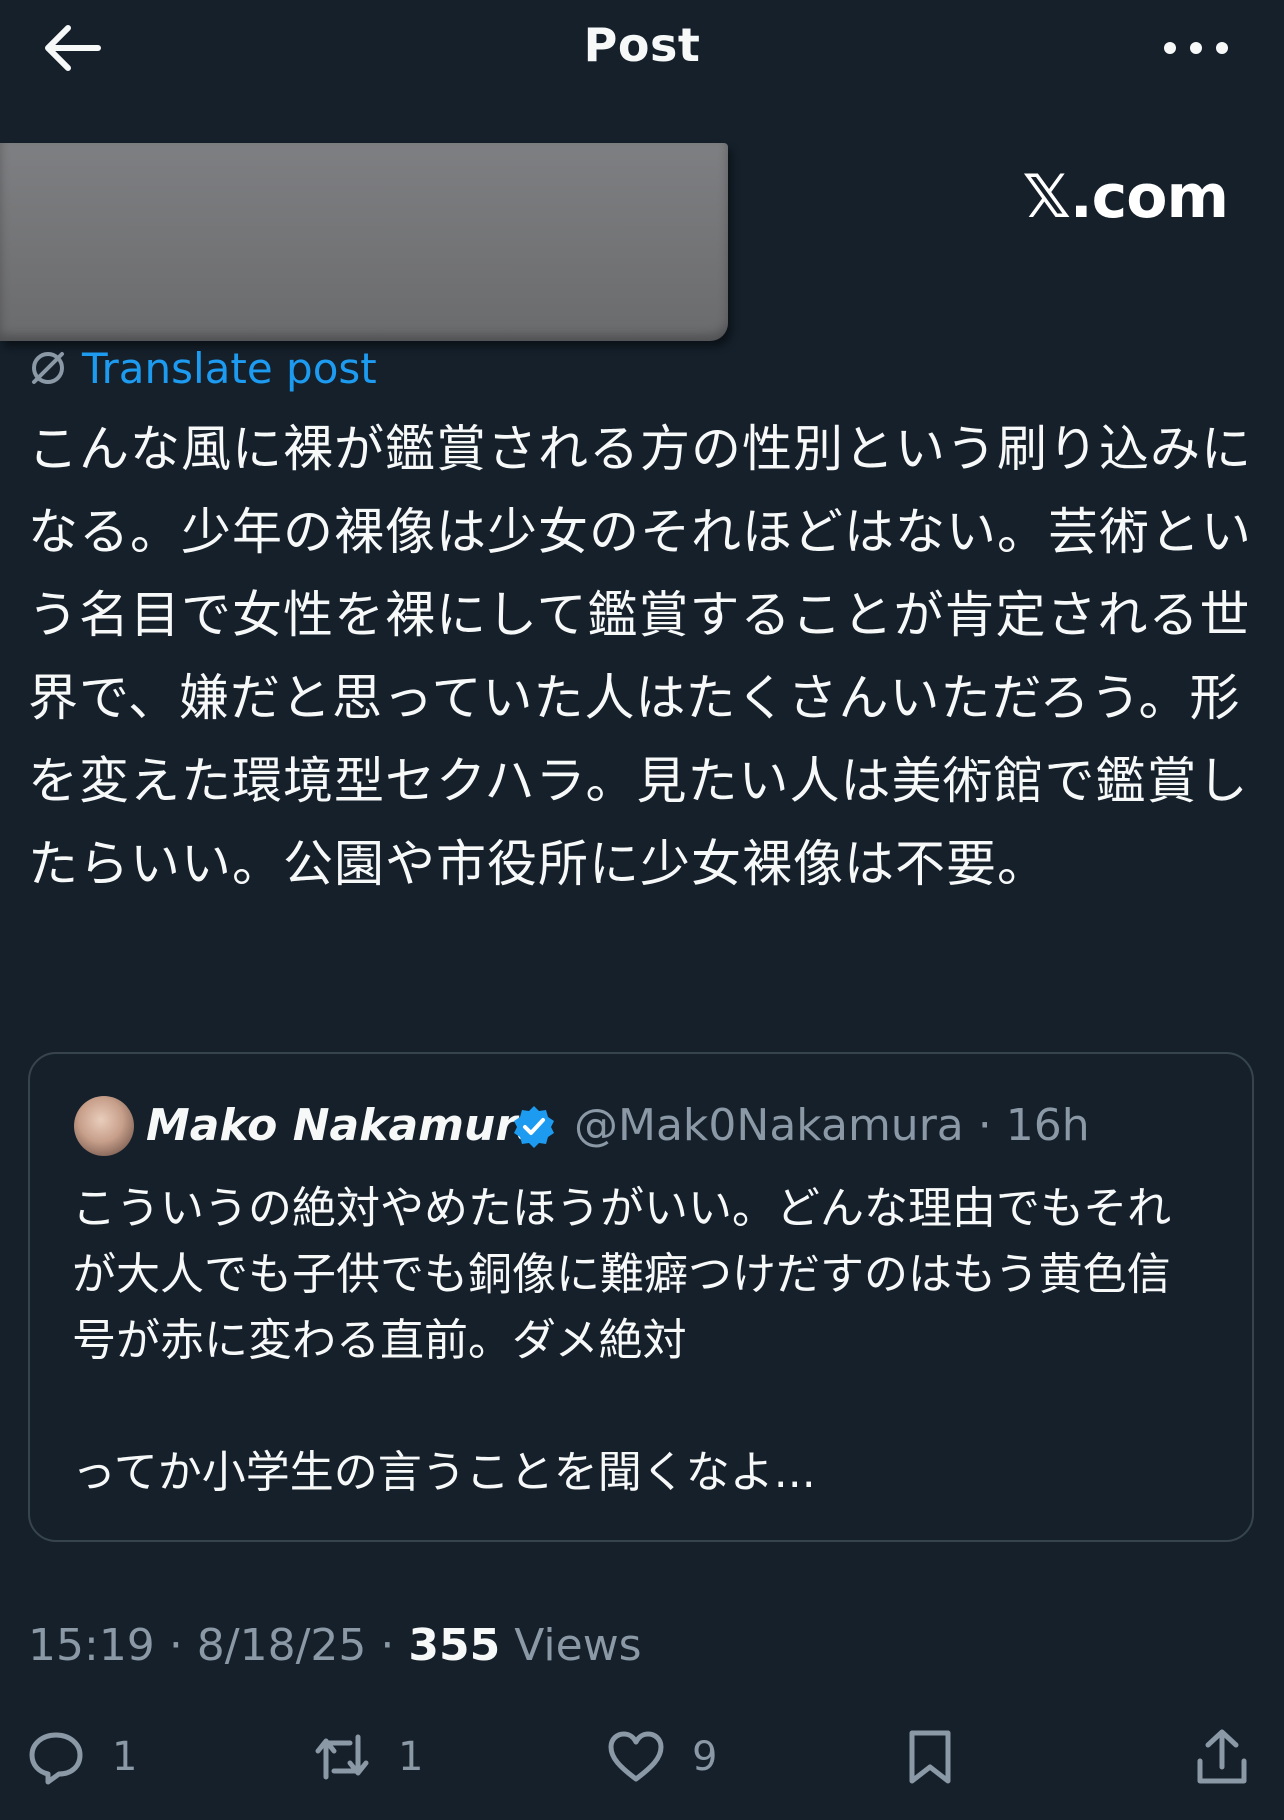  I want to click on quoted-post-time: 16h, so click(1047, 1125).